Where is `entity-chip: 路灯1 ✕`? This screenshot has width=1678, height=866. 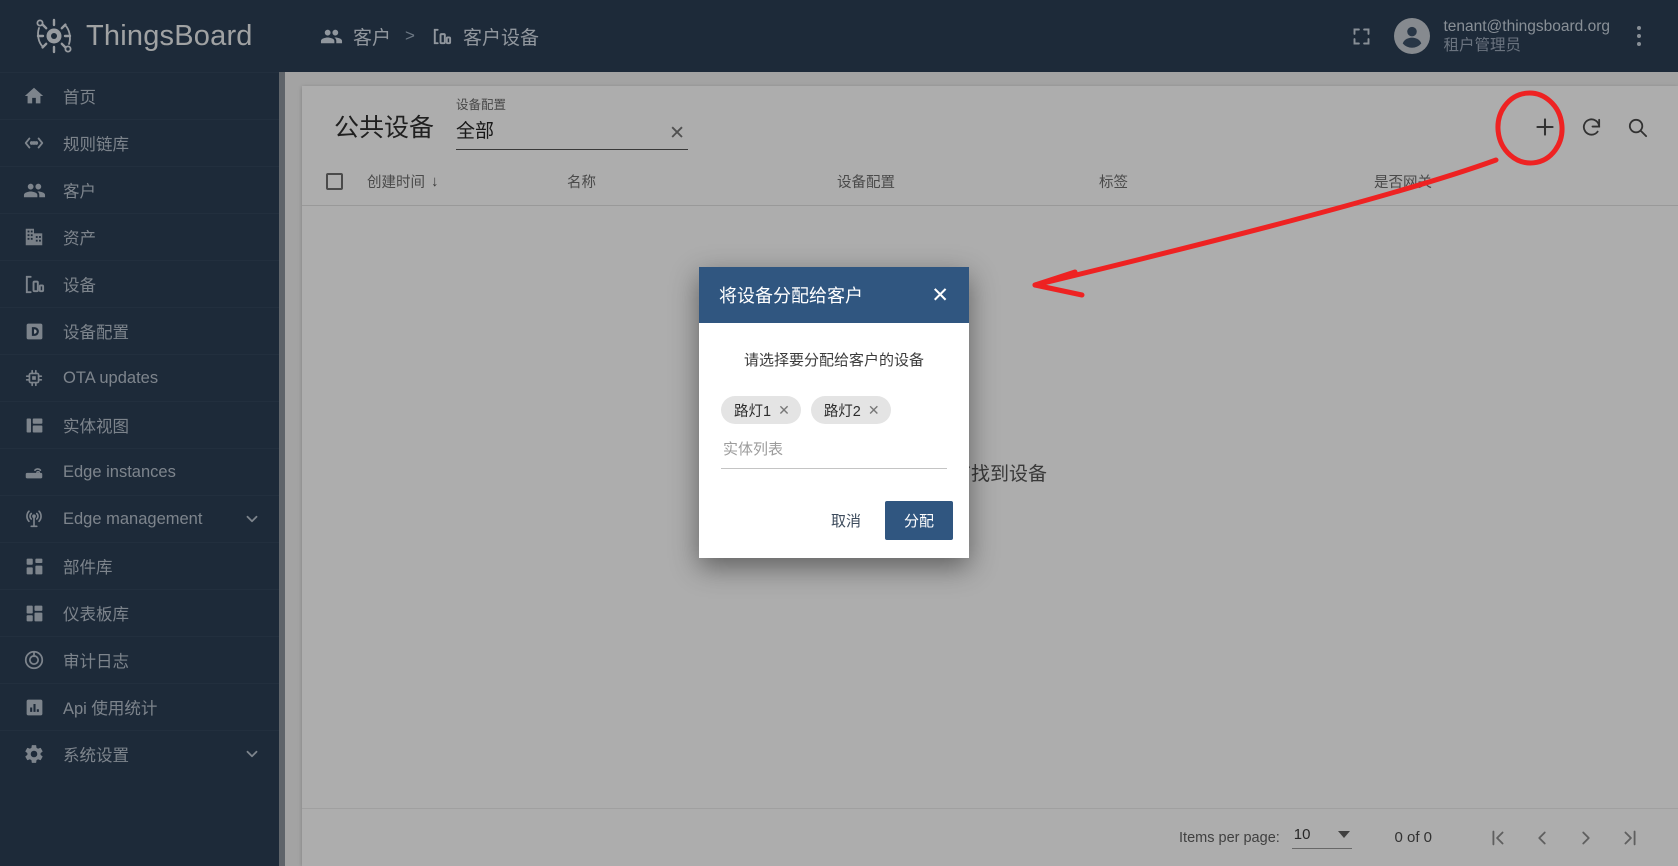
entity-chip: 路灯1 ✕ is located at coordinates (761, 410).